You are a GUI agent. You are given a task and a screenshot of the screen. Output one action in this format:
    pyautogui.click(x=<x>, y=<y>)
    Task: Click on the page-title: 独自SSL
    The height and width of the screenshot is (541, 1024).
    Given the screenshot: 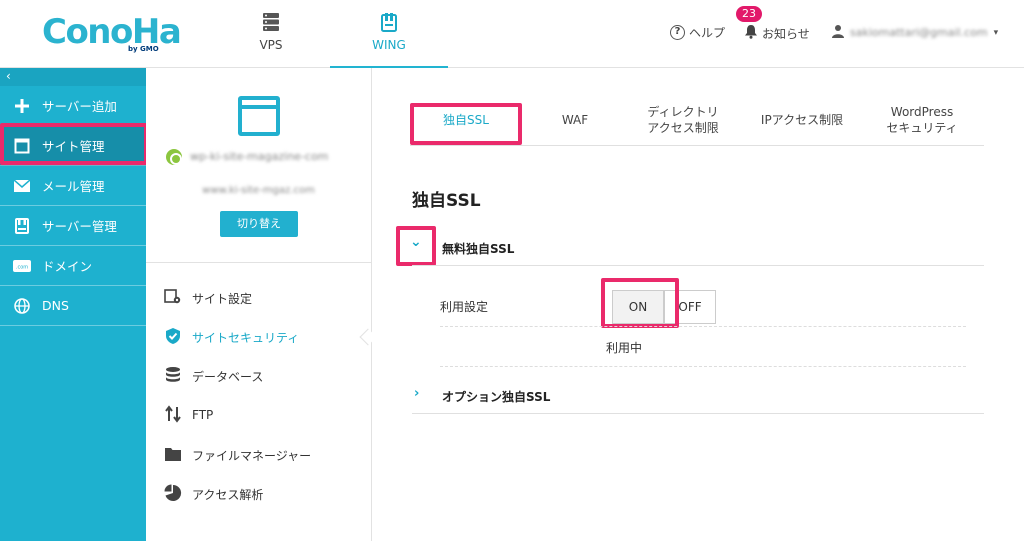 What is the action you would take?
    pyautogui.click(x=446, y=201)
    